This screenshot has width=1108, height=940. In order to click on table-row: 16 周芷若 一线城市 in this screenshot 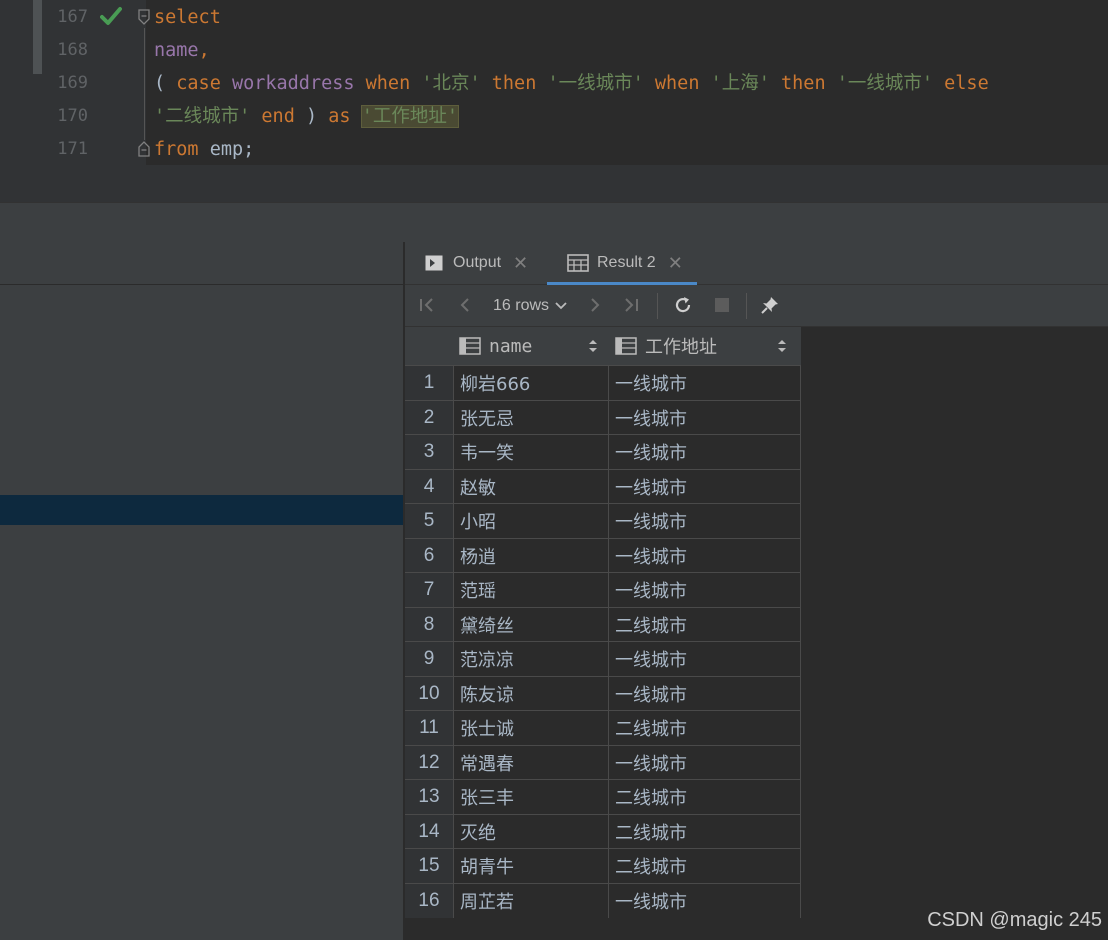, I will do `click(603, 900)`.